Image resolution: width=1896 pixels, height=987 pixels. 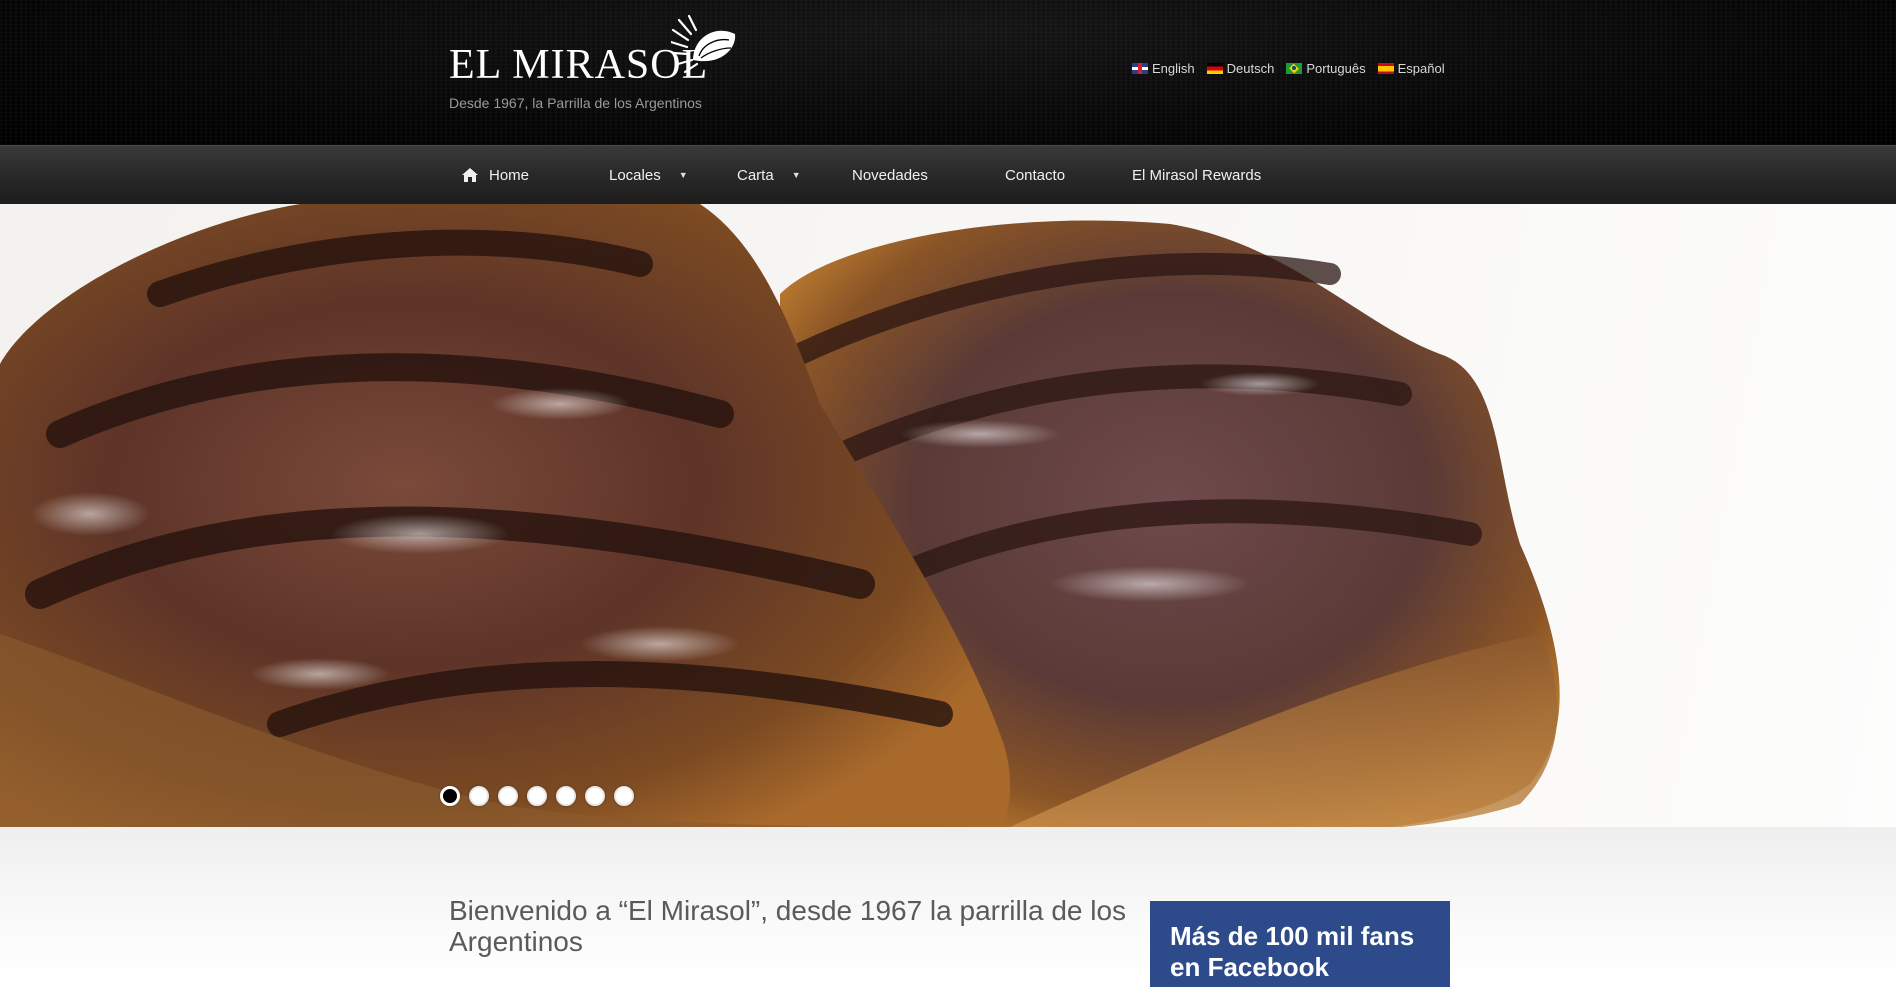 I want to click on nav-item-home: Home, so click(x=495, y=175).